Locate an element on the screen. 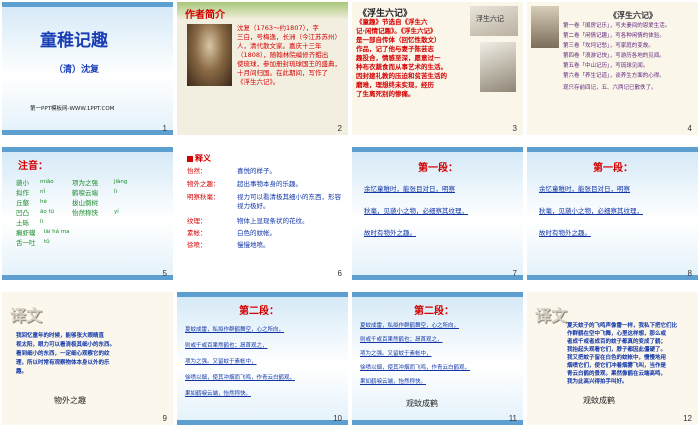  slide-title-text: 释义 is located at coordinates (203, 158).